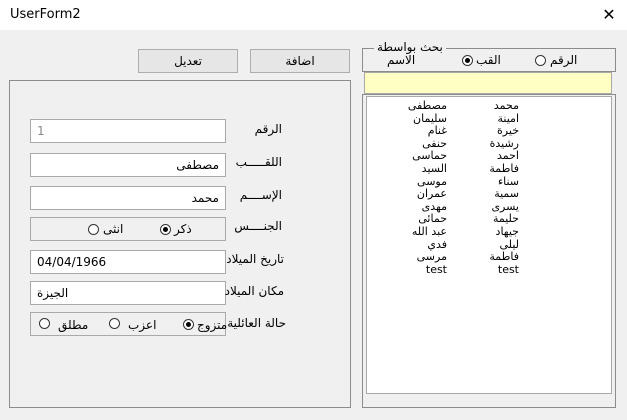 The width and height of the screenshot is (627, 420). I want to click on gender-label: الجنــــس, so click(258, 226).